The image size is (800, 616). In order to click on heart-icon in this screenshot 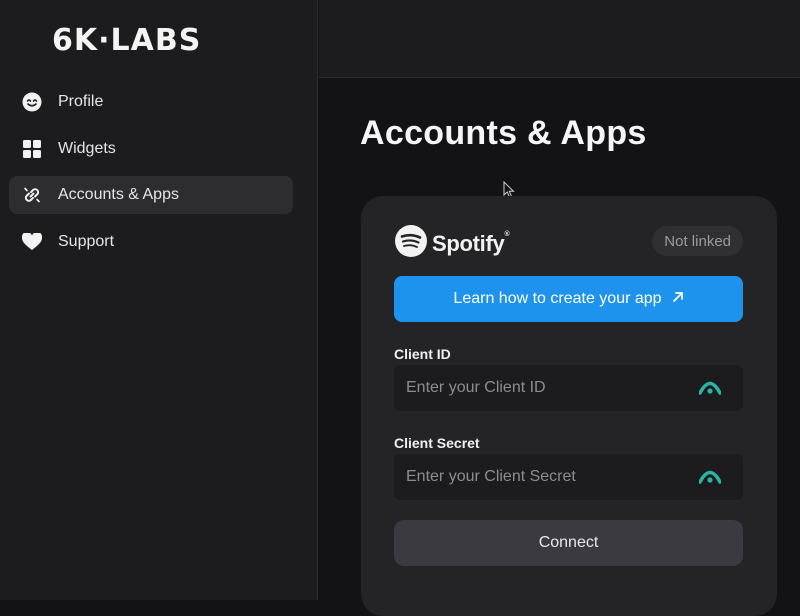, I will do `click(32, 242)`.